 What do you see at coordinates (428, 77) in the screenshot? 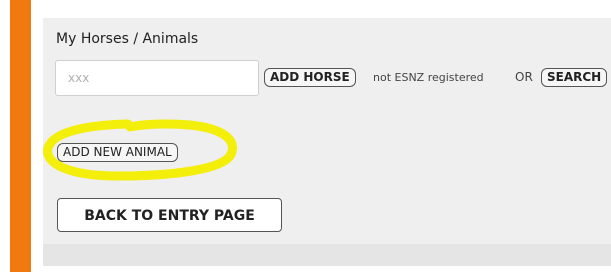
I see `not-registered-label: not ESNZ registered` at bounding box center [428, 77].